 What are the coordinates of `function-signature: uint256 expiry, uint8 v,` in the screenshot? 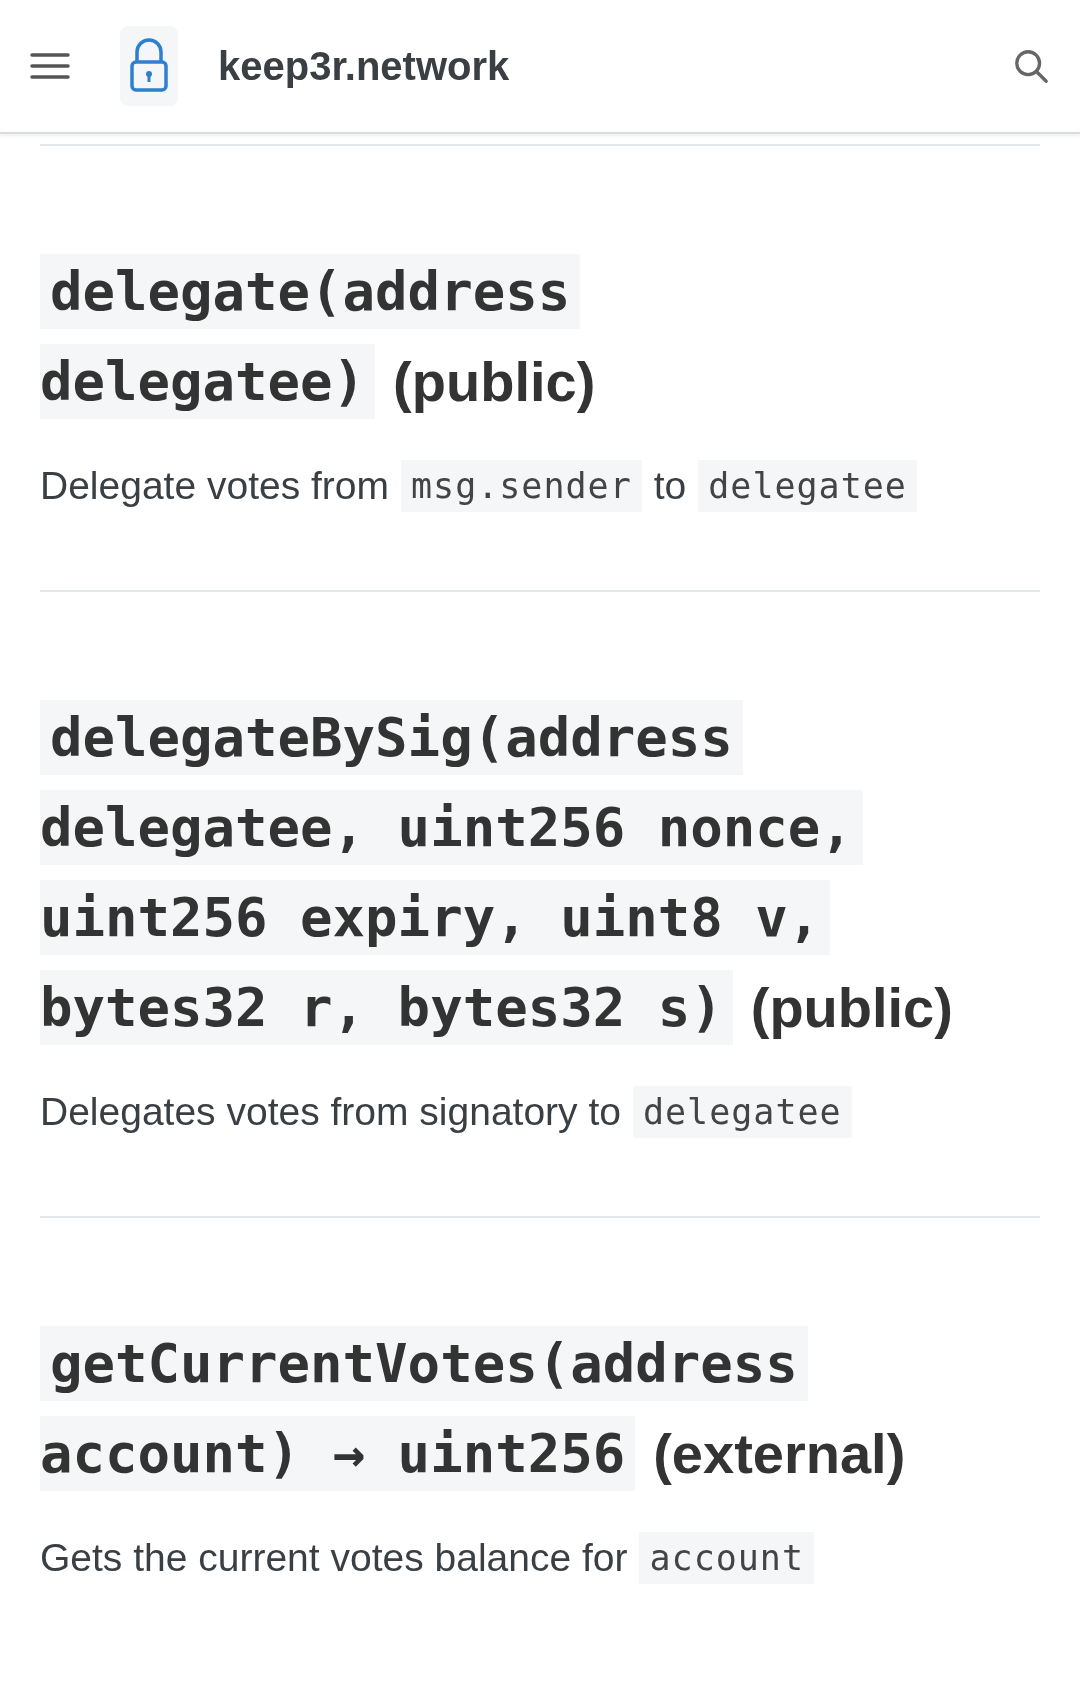 It's located at (435, 917).